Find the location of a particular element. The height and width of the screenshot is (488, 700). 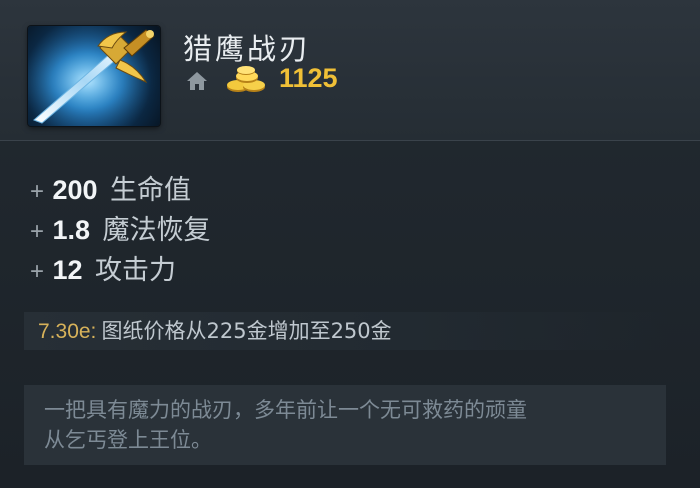

item-cost: 1125 is located at coordinates (308, 78).